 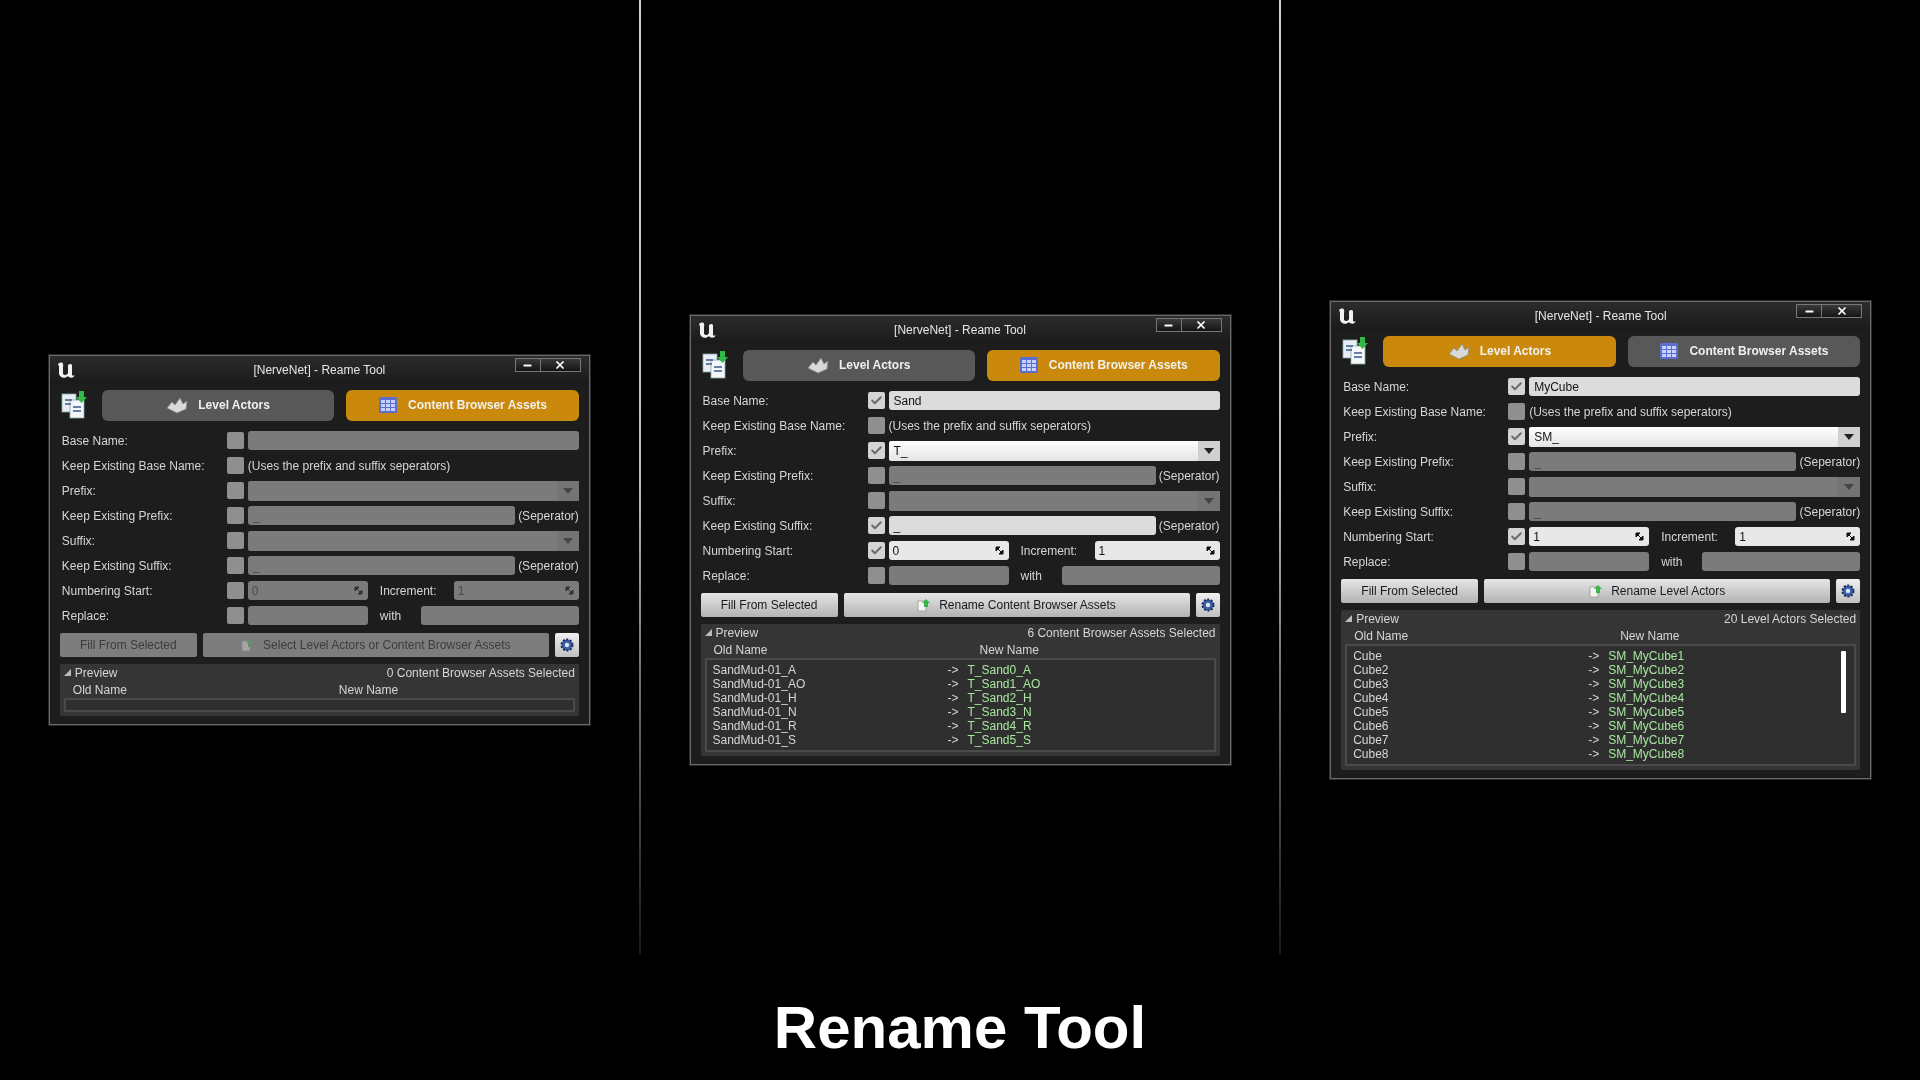 What do you see at coordinates (368, 690) in the screenshot?
I see `column-header: New Name` at bounding box center [368, 690].